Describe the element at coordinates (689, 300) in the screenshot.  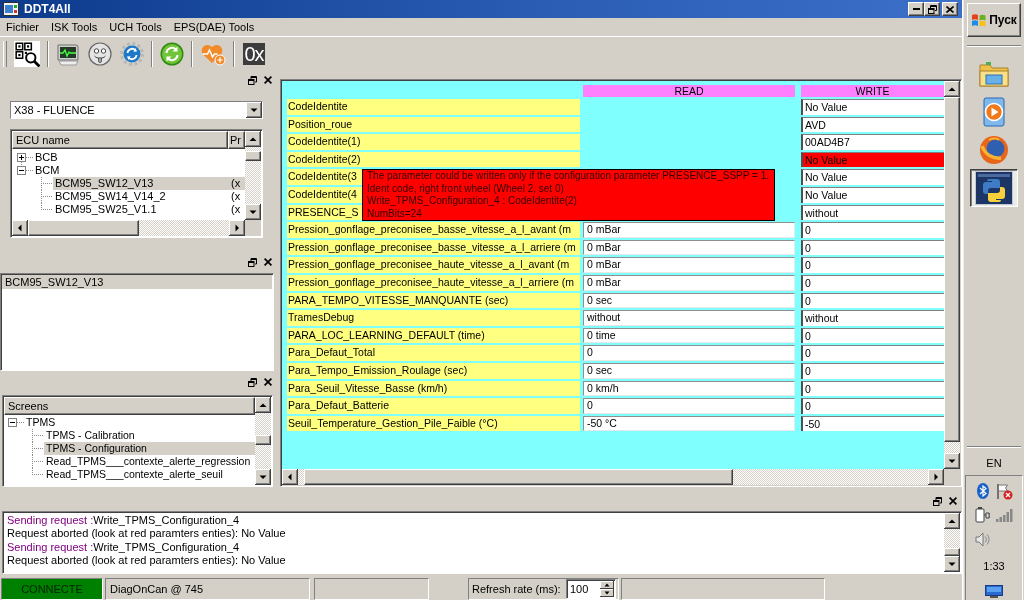
I see `read-value-field: 0 sec` at that location.